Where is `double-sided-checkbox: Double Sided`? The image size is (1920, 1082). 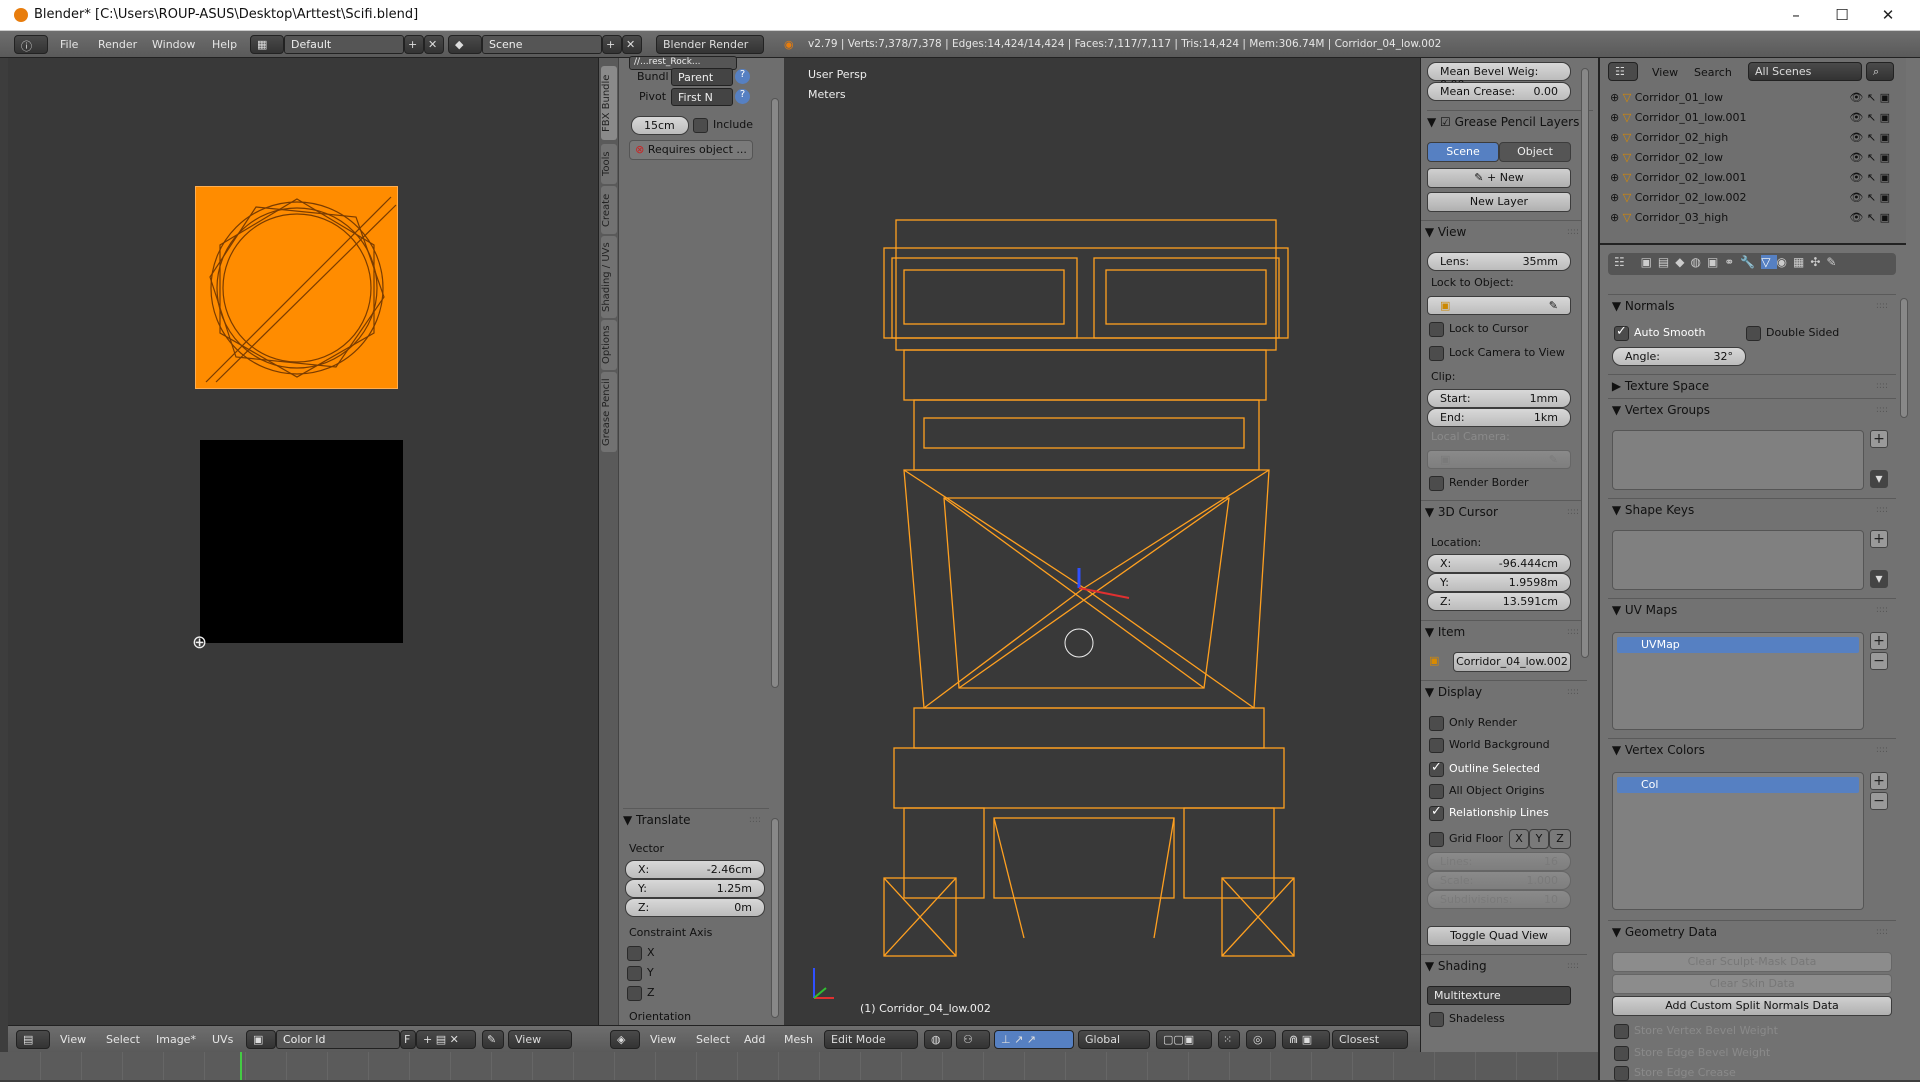 double-sided-checkbox: Double Sided is located at coordinates (1791, 333).